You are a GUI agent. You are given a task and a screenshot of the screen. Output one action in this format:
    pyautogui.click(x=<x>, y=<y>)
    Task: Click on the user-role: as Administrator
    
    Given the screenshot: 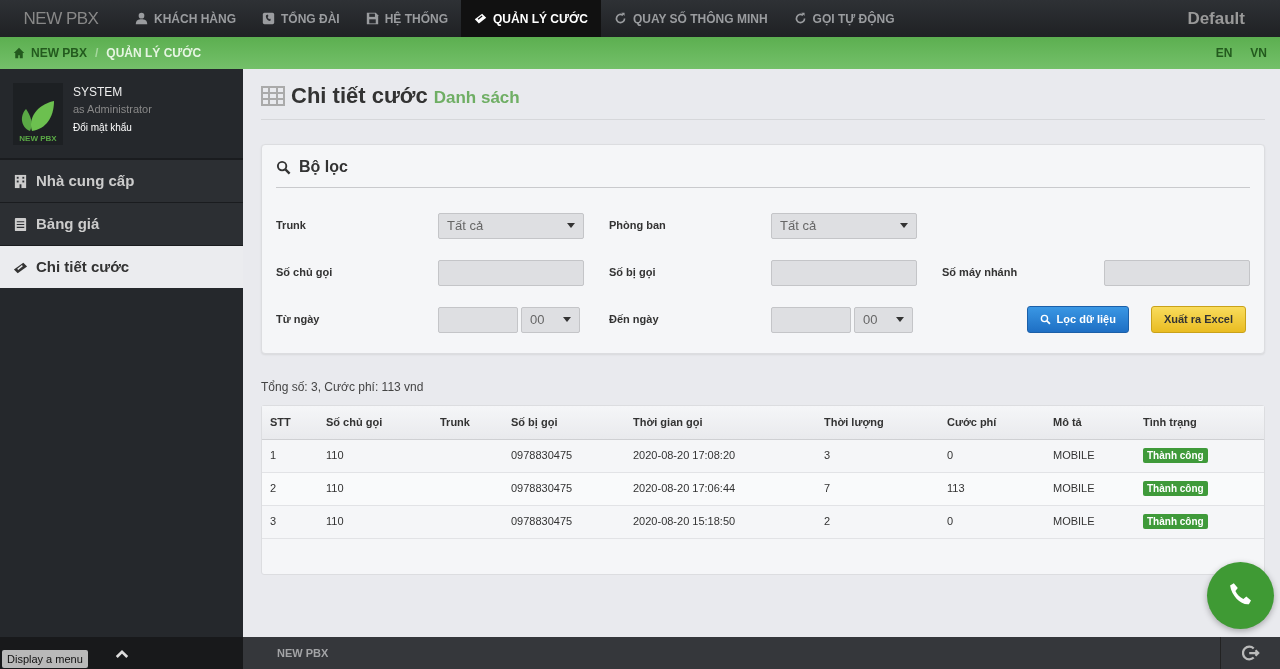 What is the action you would take?
    pyautogui.click(x=112, y=109)
    